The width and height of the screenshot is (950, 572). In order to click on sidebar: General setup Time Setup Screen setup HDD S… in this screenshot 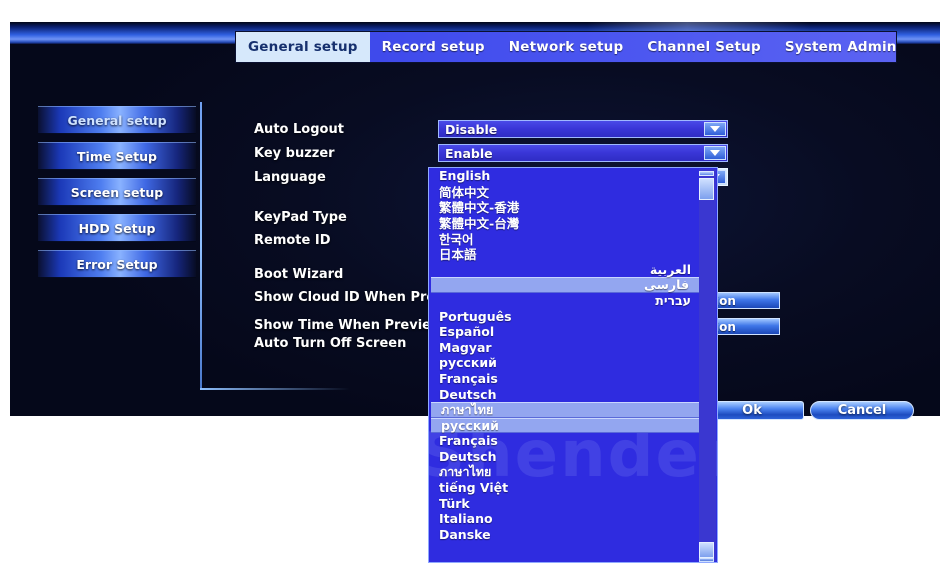, I will do `click(117, 196)`.